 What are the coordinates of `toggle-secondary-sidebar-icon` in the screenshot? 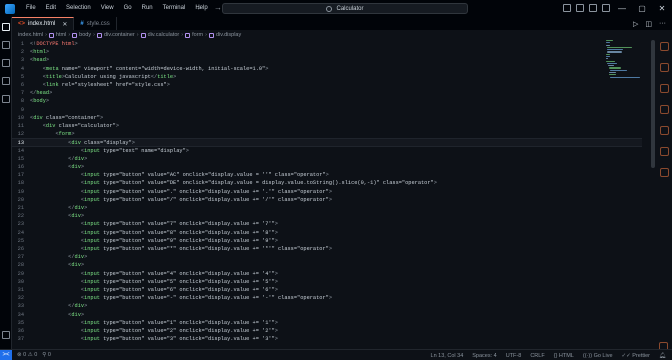 It's located at (593, 8).